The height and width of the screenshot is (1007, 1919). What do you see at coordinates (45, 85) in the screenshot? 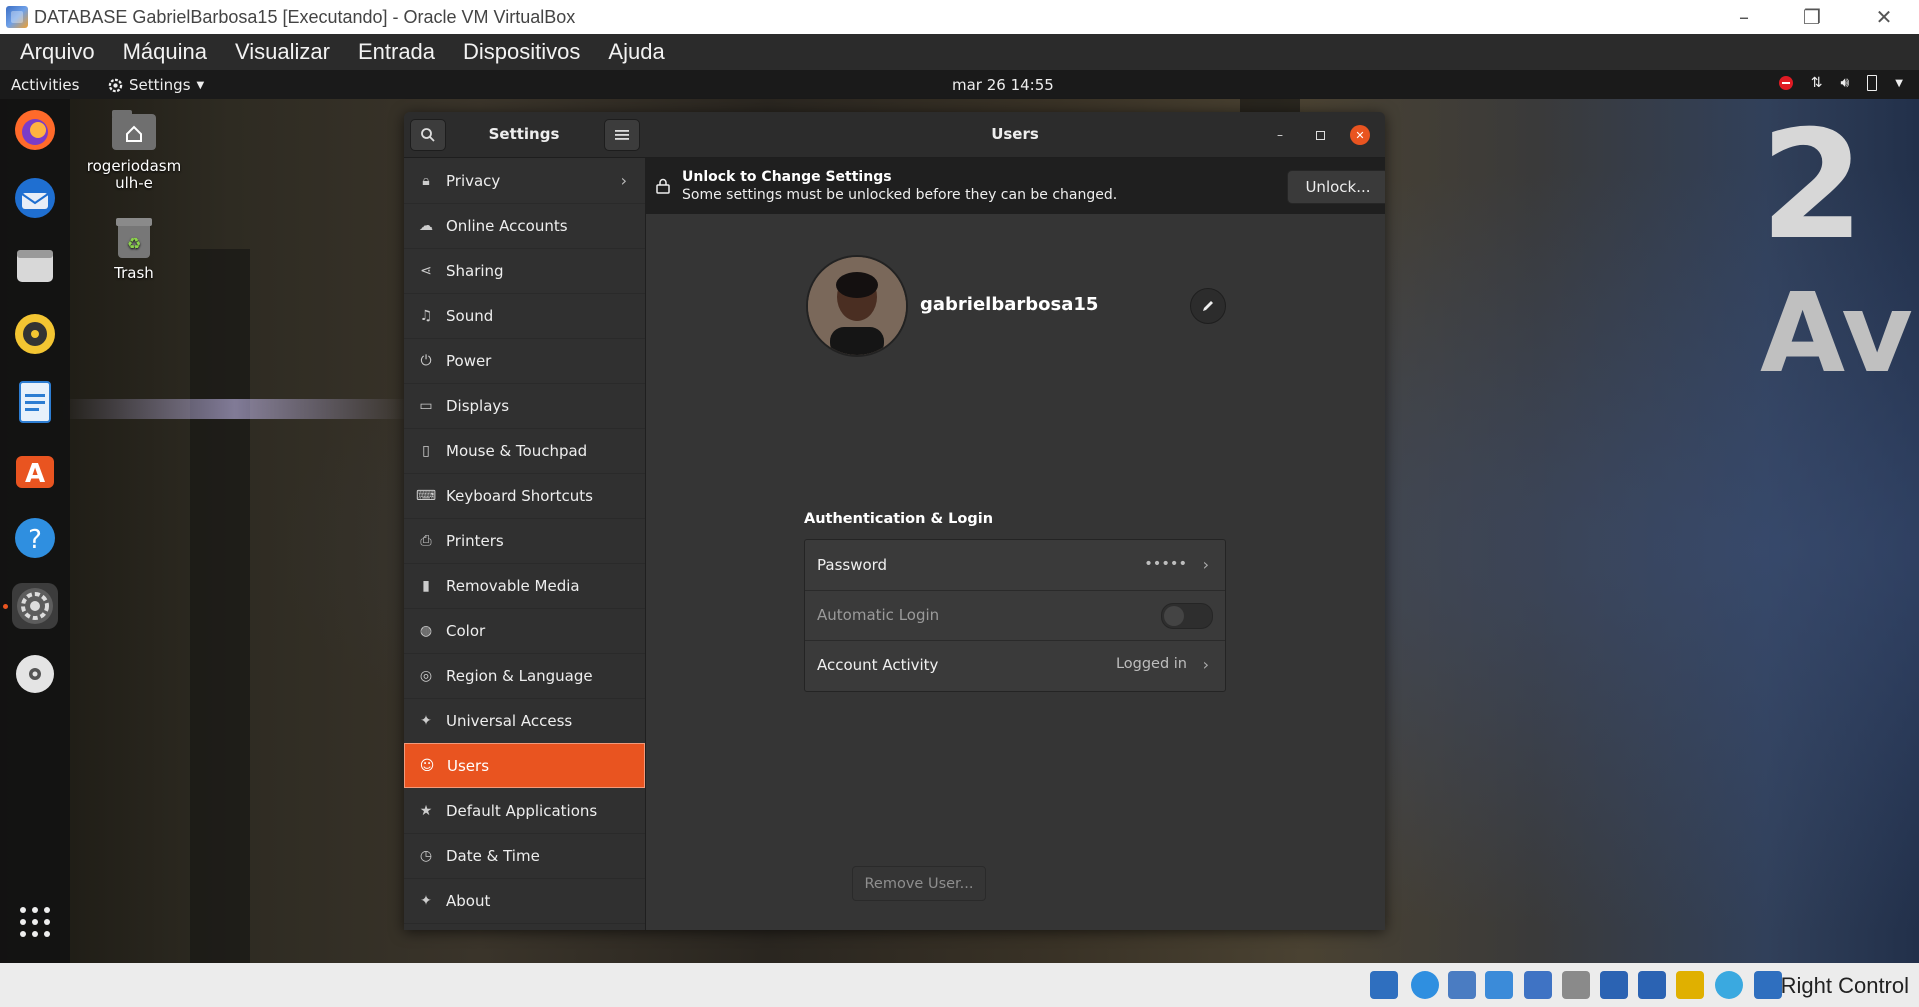
I see `activities-button: Activities` at bounding box center [45, 85].